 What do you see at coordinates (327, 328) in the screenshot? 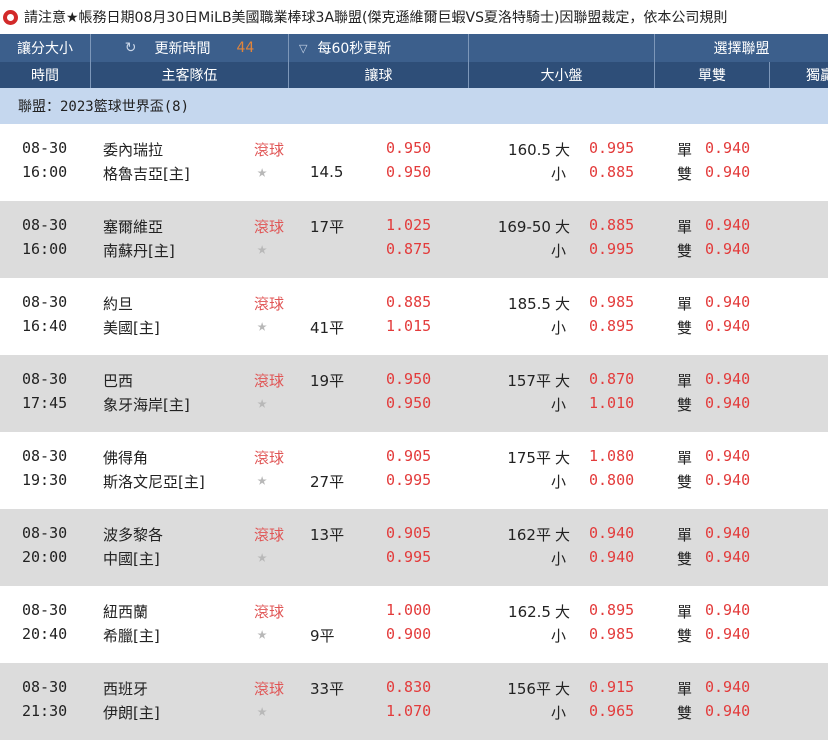
I see `handicap-line-bottom: 41平` at bounding box center [327, 328].